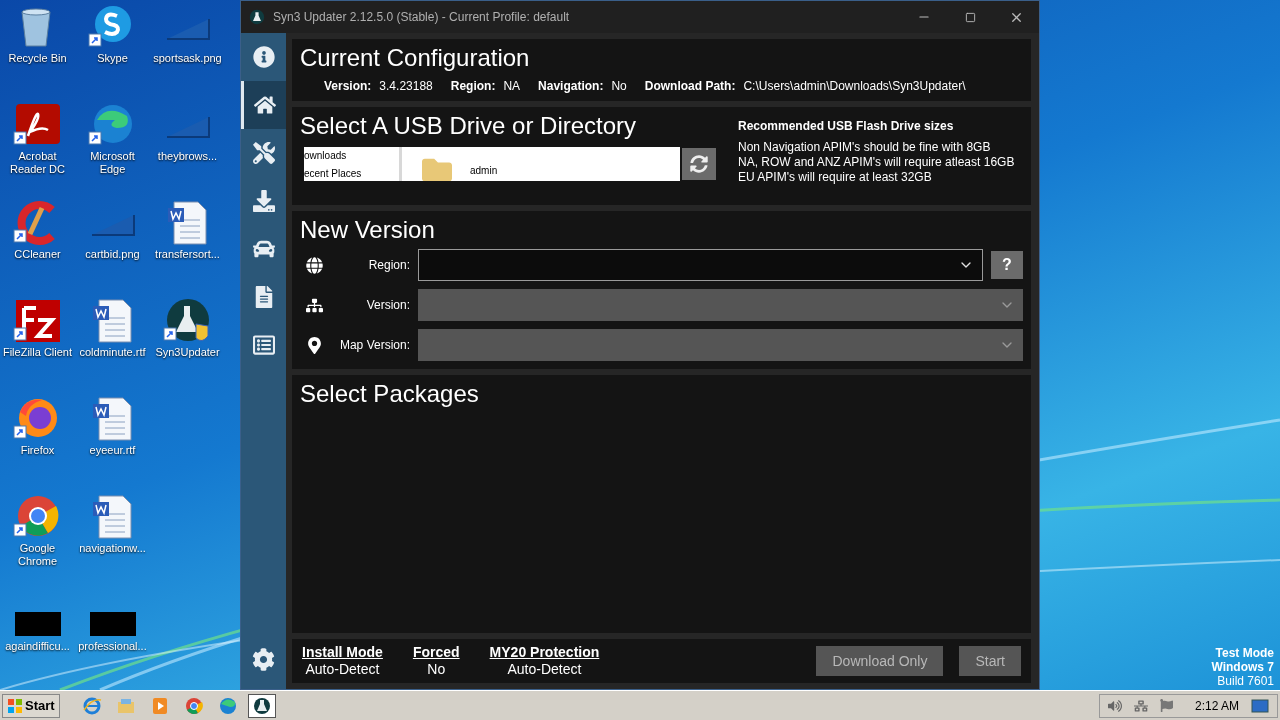 The image size is (1280, 720). Describe the element at coordinates (37, 58) in the screenshot. I see `desktop-icon-label: Recycle Bin` at that location.